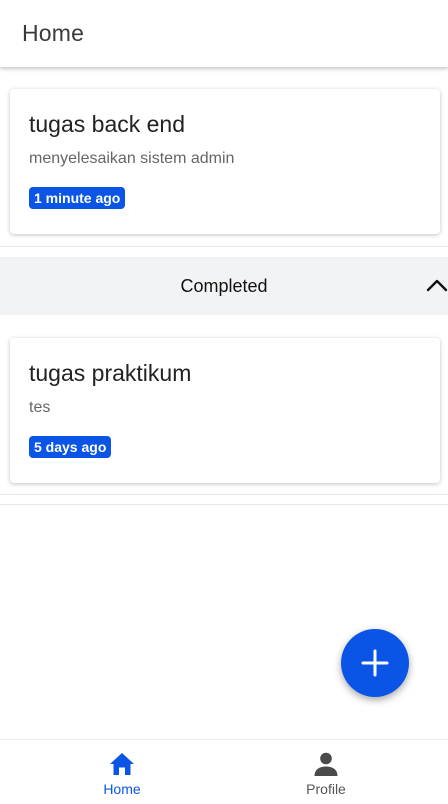  What do you see at coordinates (107, 124) in the screenshot?
I see `task-title: tugas back end` at bounding box center [107, 124].